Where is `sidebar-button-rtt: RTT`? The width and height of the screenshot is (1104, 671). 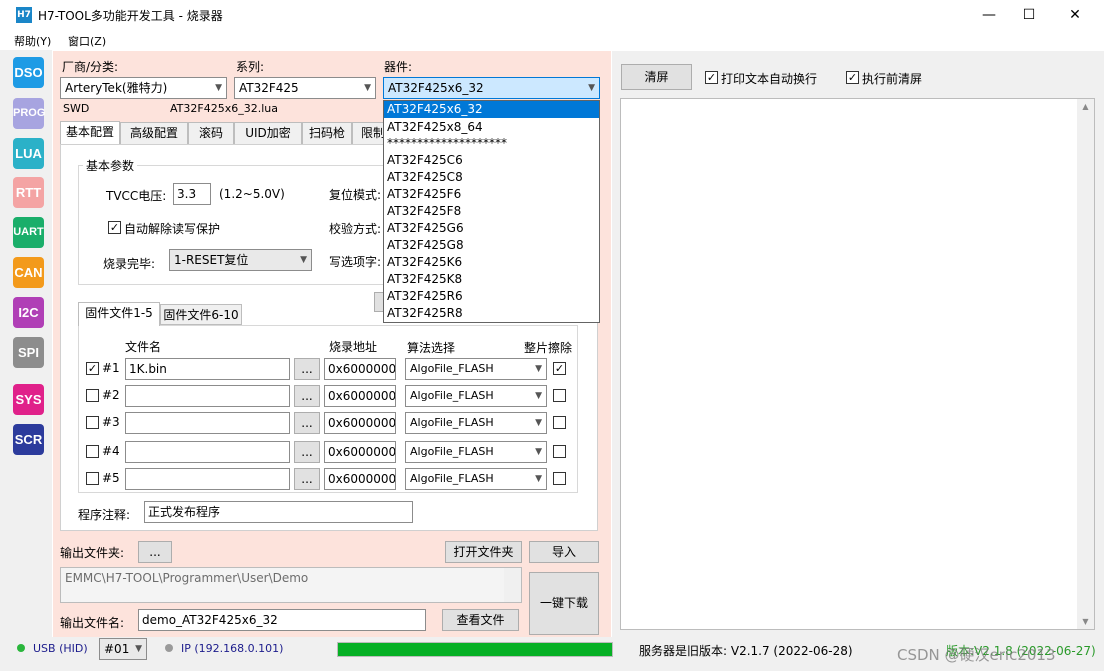
sidebar-button-rtt: RTT is located at coordinates (28, 192).